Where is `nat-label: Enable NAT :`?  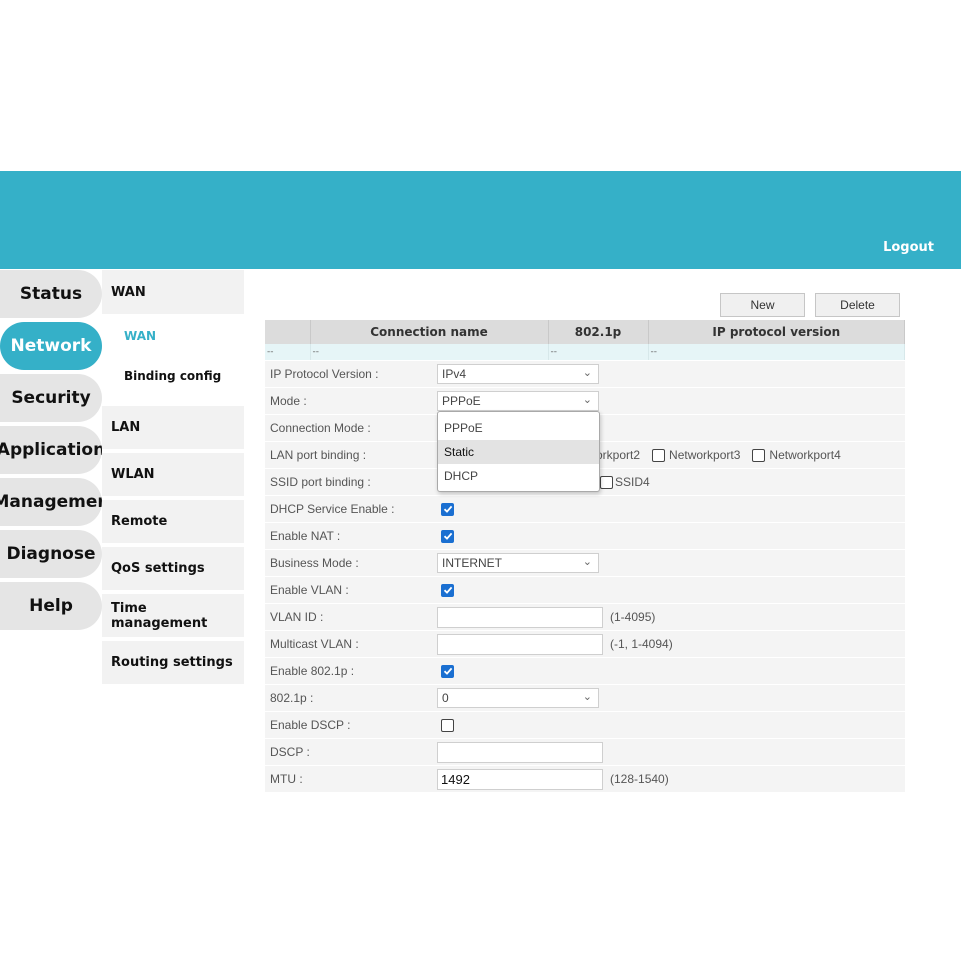
nat-label: Enable NAT : is located at coordinates (305, 536).